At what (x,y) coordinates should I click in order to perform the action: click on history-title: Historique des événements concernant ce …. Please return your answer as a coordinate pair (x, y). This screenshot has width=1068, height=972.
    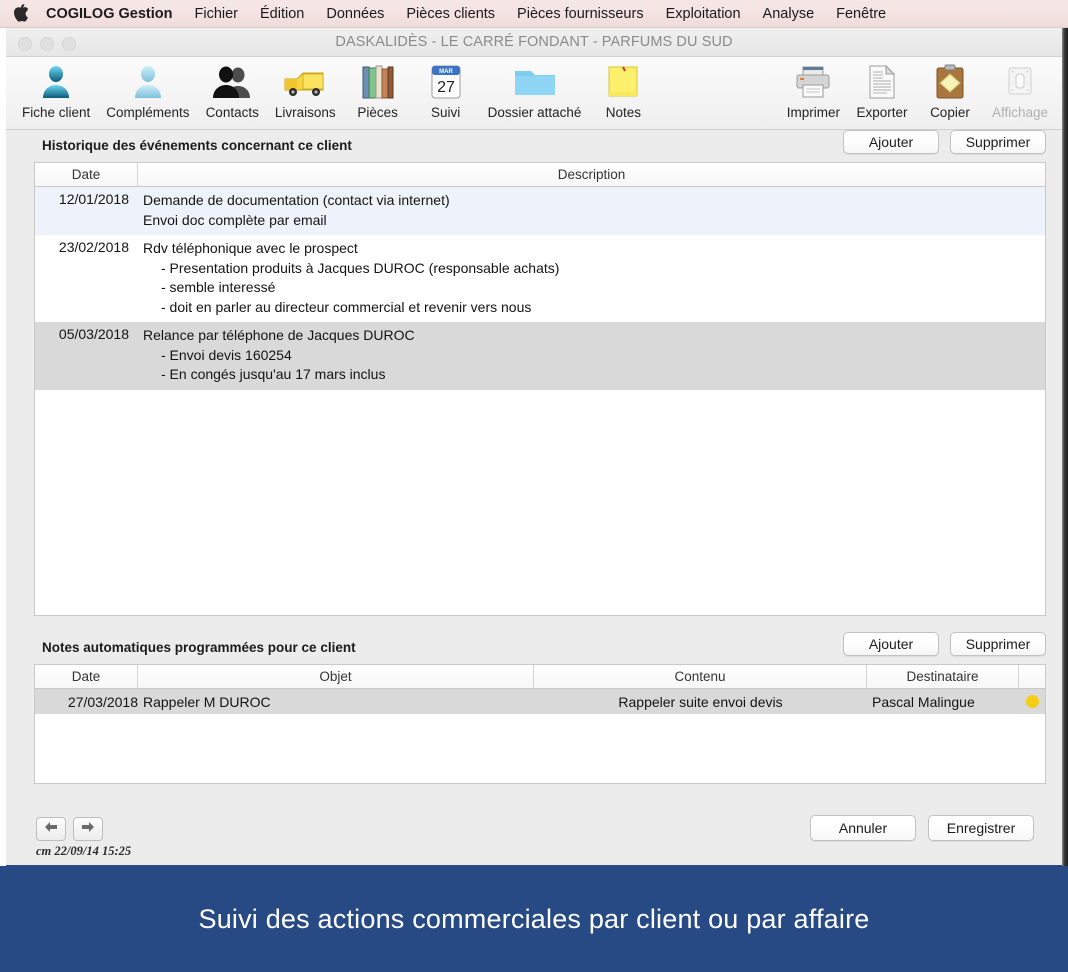
    Looking at the image, I should click on (197, 145).